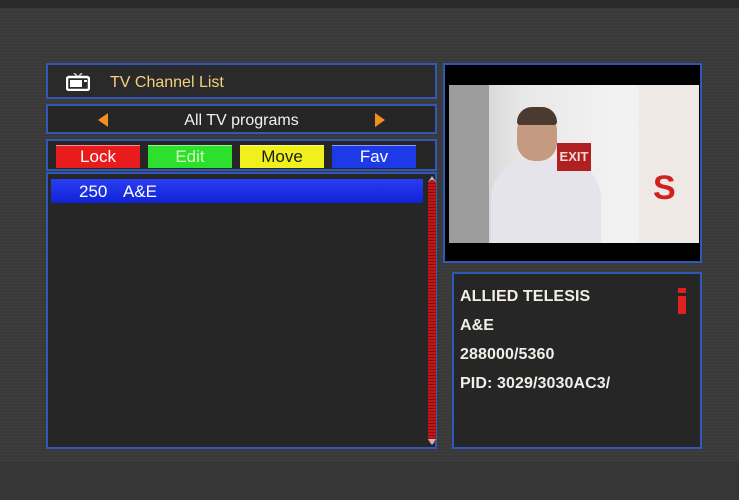 This screenshot has height=500, width=739. Describe the element at coordinates (477, 325) in the screenshot. I see `info-channel-name: A&E` at that location.